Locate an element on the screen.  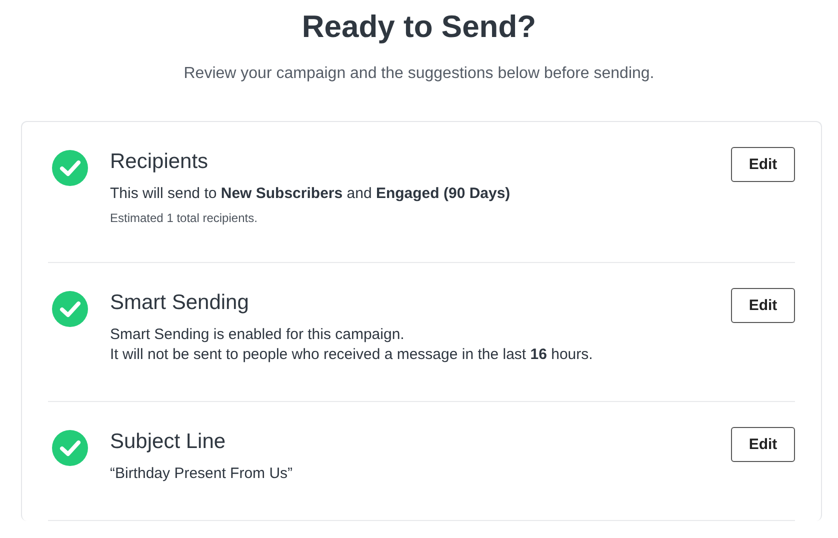
page-title: Ready to Send? is located at coordinates (419, 27).